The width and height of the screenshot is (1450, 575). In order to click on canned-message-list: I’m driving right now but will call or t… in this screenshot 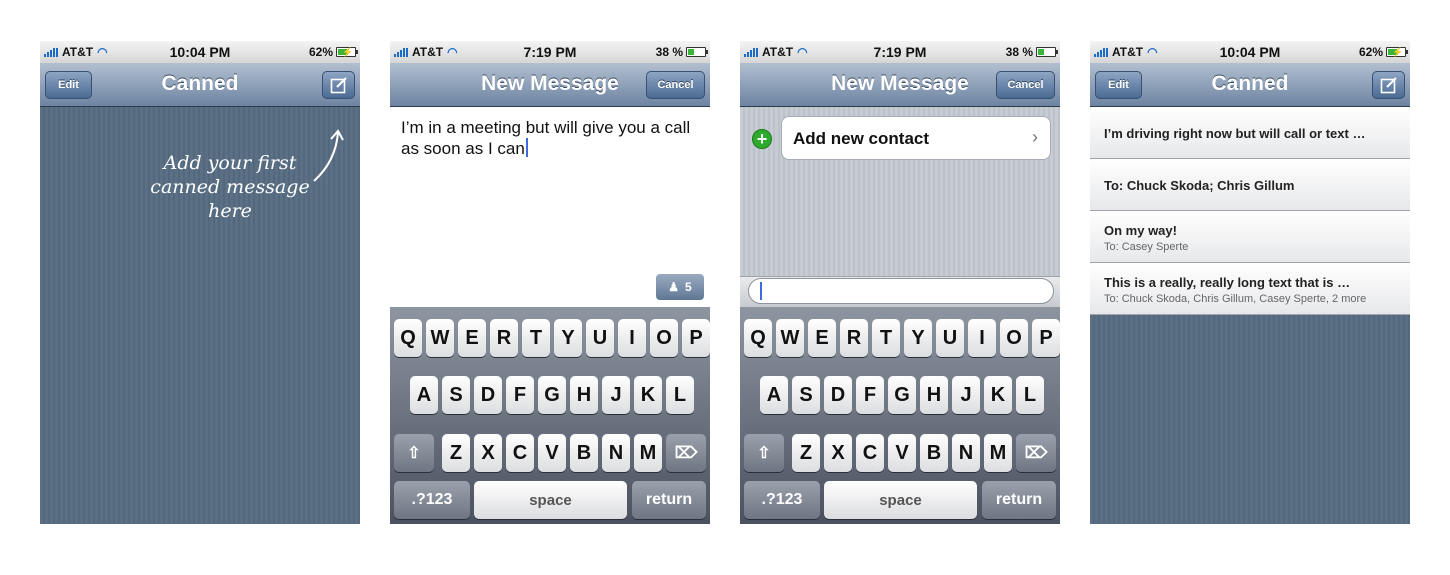, I will do `click(1250, 211)`.